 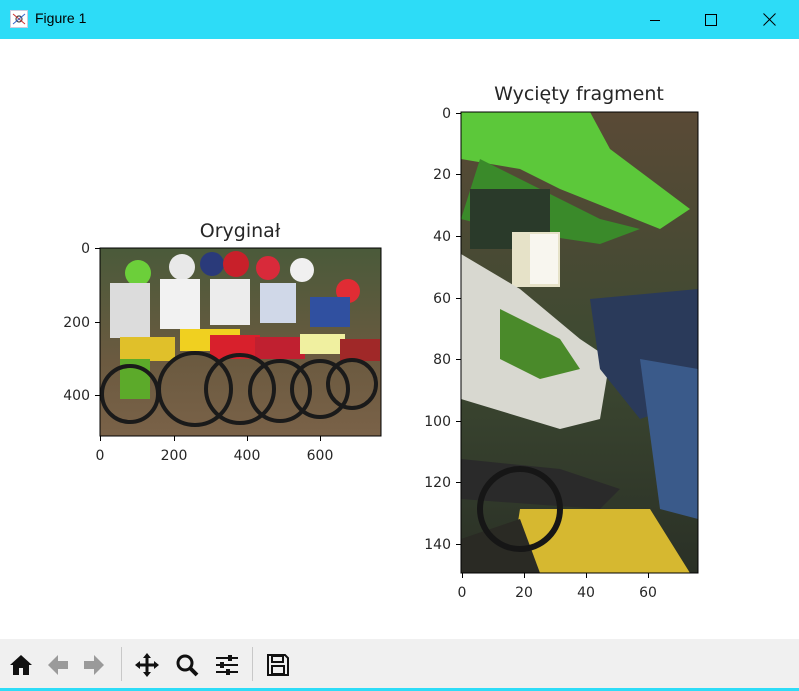 What do you see at coordinates (524, 593) in the screenshot?
I see `cropped-x-tick-label: 20` at bounding box center [524, 593].